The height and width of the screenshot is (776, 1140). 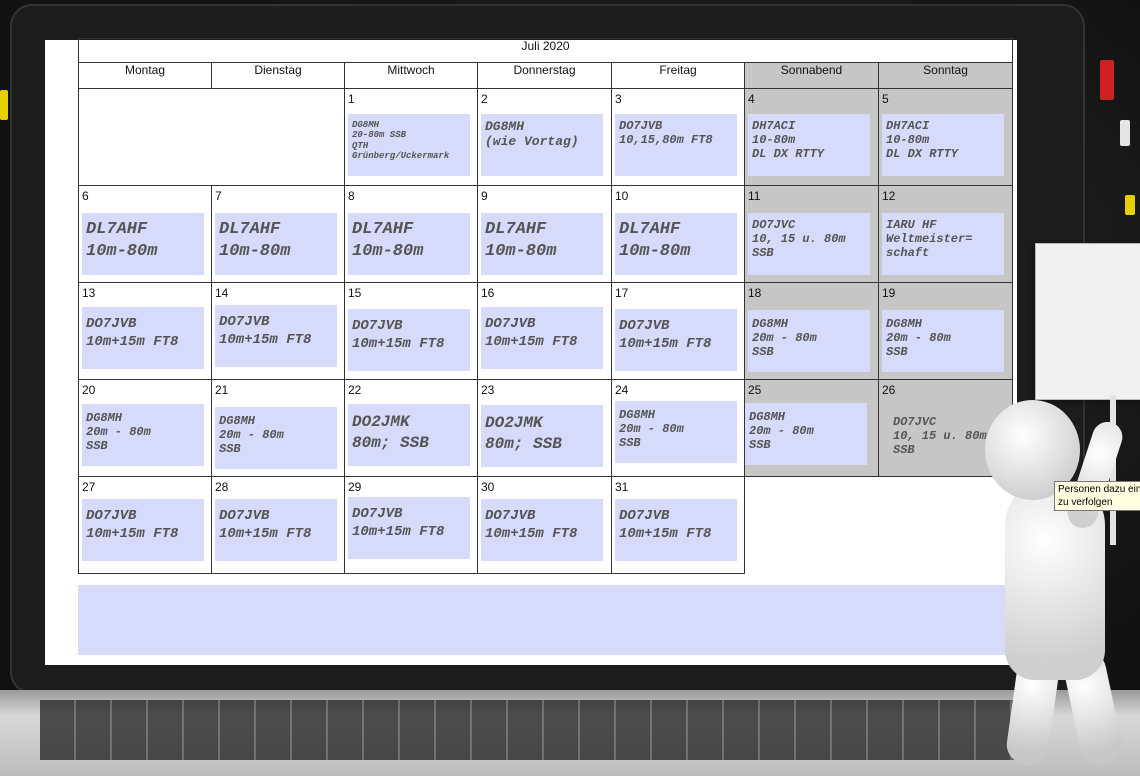 I want to click on event-entry: DO7JVC 10, 15 u. 80m SSB, so click(x=809, y=244).